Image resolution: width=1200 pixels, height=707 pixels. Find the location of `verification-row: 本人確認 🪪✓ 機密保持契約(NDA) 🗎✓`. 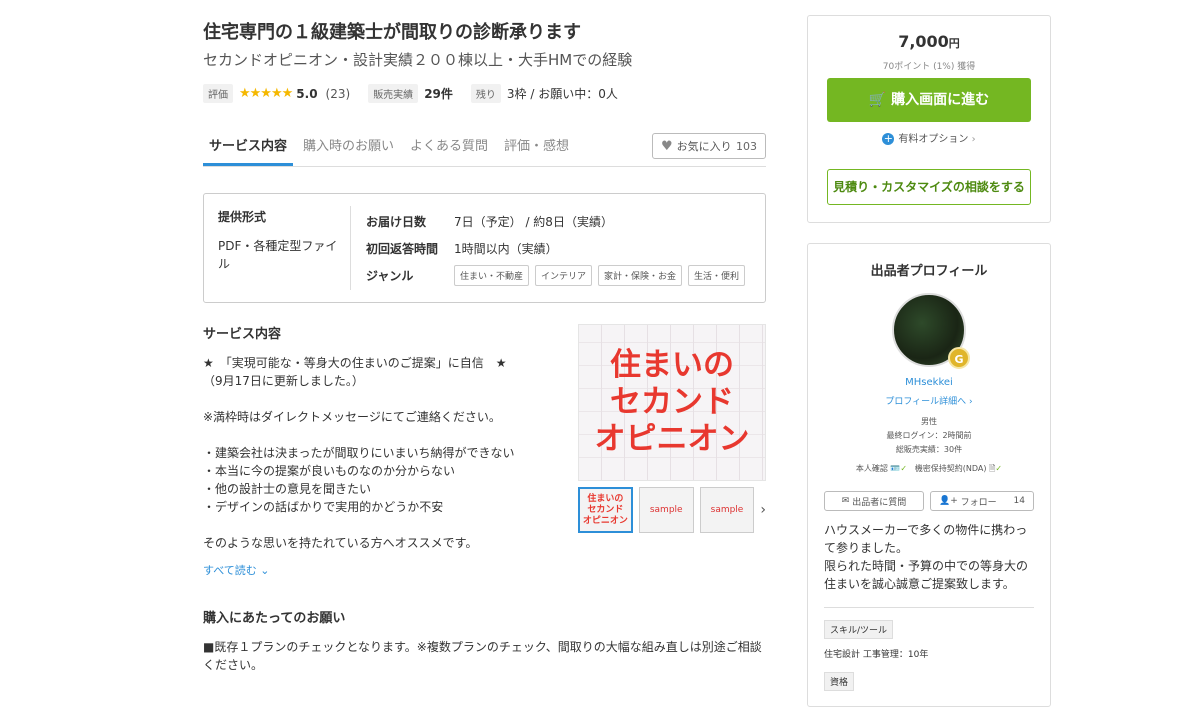

verification-row: 本人確認 🪪✓ 機密保持契約(NDA) 🗎✓ is located at coordinates (929, 470).